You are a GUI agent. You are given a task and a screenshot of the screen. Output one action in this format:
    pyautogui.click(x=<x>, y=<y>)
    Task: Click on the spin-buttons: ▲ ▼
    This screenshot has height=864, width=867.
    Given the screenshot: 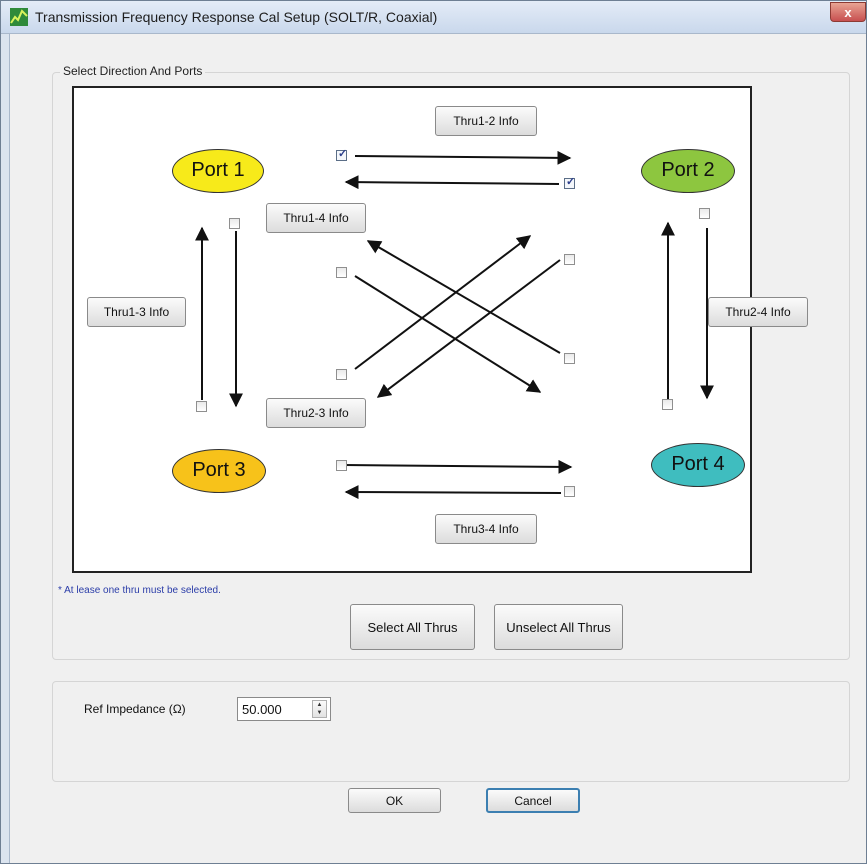 What is the action you would take?
    pyautogui.click(x=319, y=709)
    